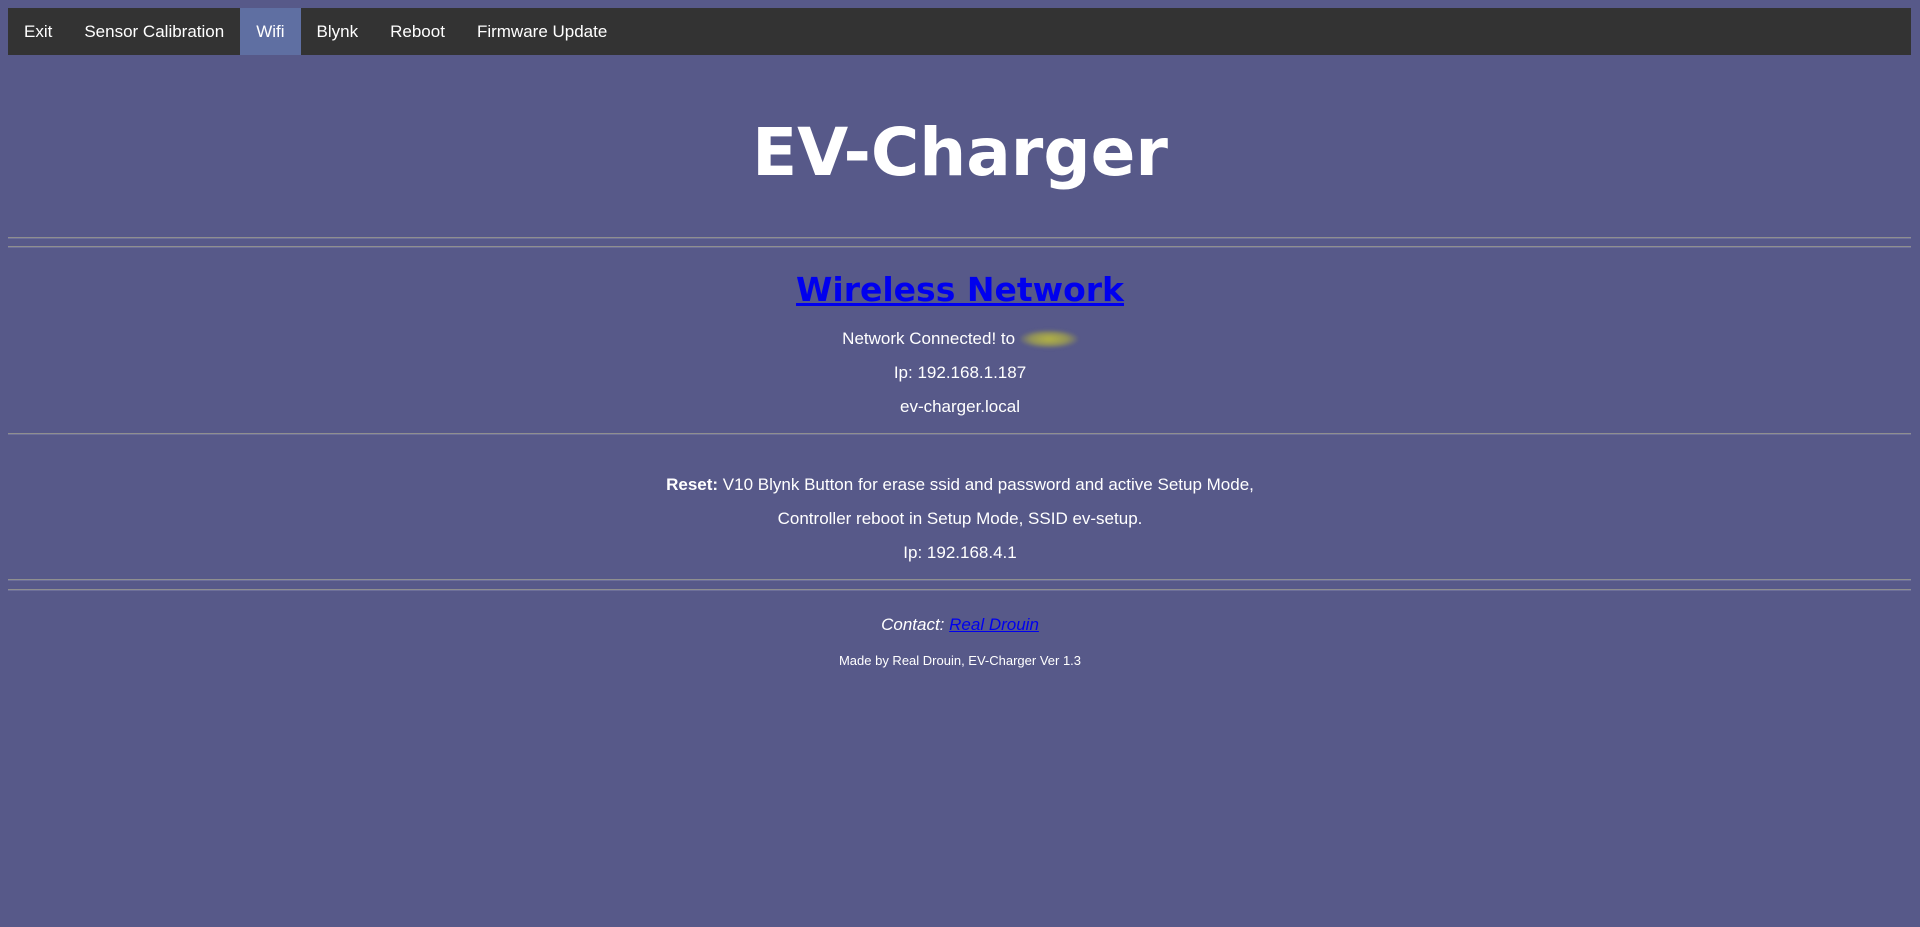 The height and width of the screenshot is (927, 1920). What do you see at coordinates (542, 31) in the screenshot?
I see `nav-item-firmware-update: Firmware Update` at bounding box center [542, 31].